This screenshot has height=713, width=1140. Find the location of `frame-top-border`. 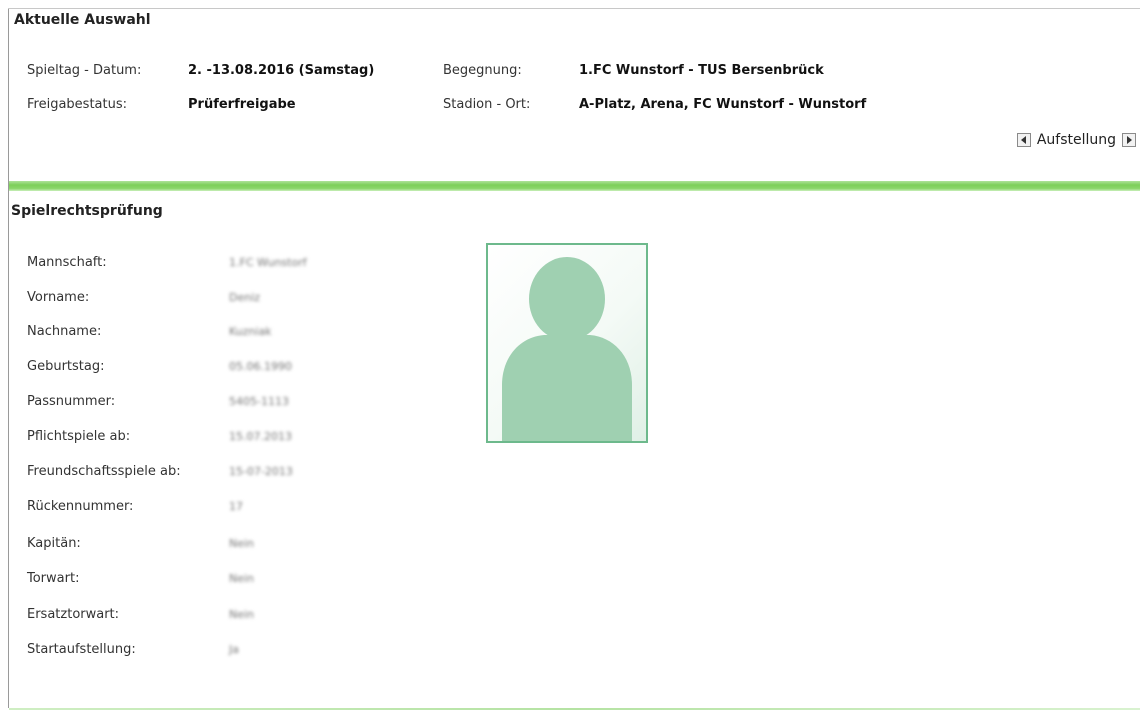

frame-top-border is located at coordinates (574, 8).